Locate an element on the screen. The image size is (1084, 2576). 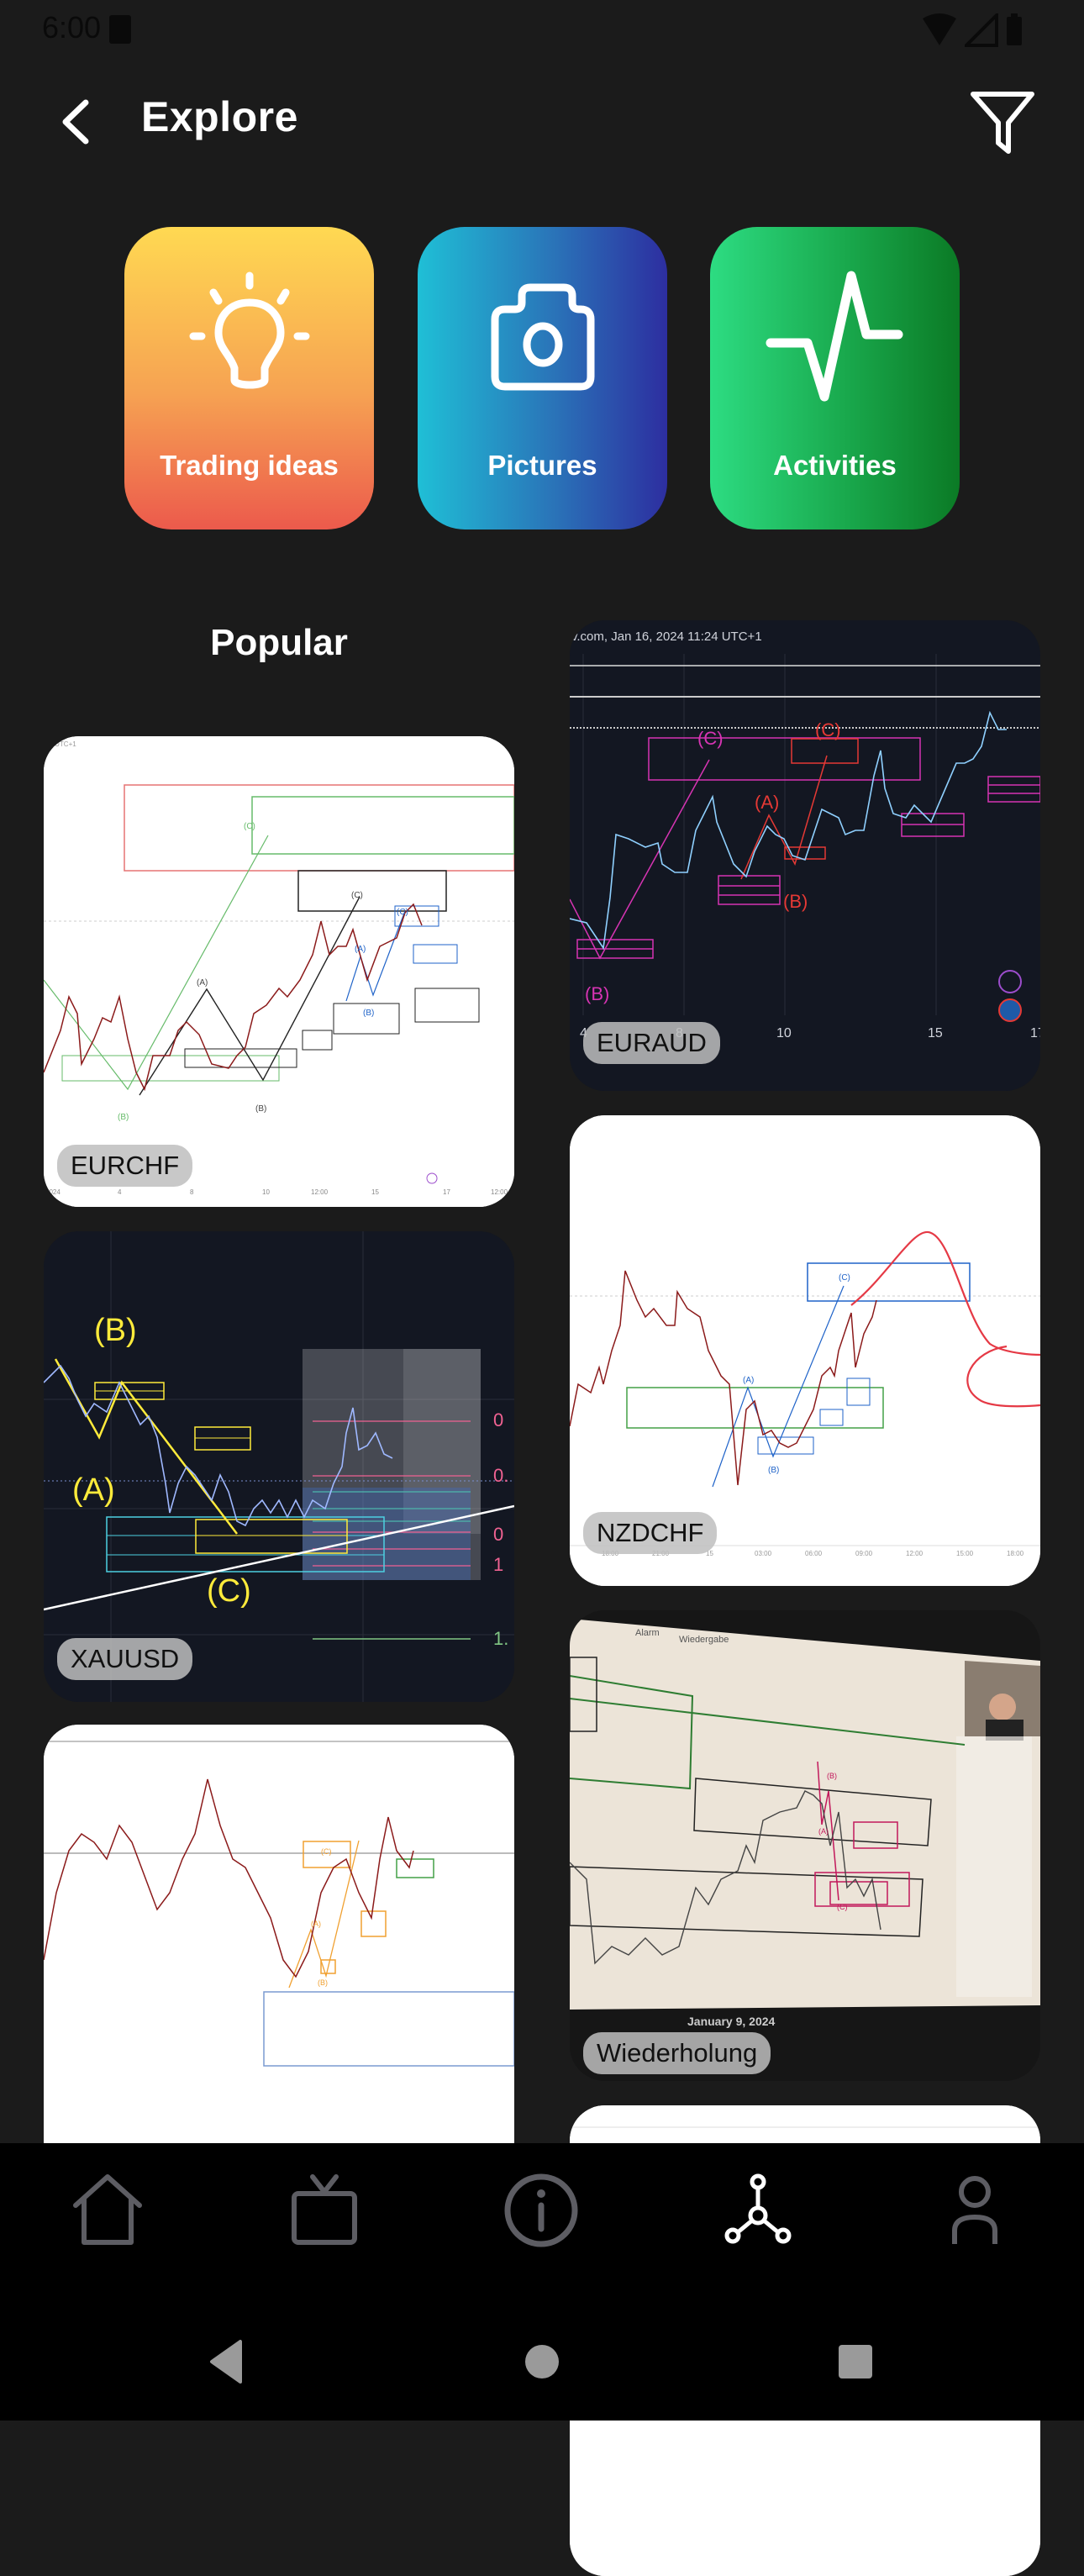
square-recents-icon is located at coordinates (855, 2361).